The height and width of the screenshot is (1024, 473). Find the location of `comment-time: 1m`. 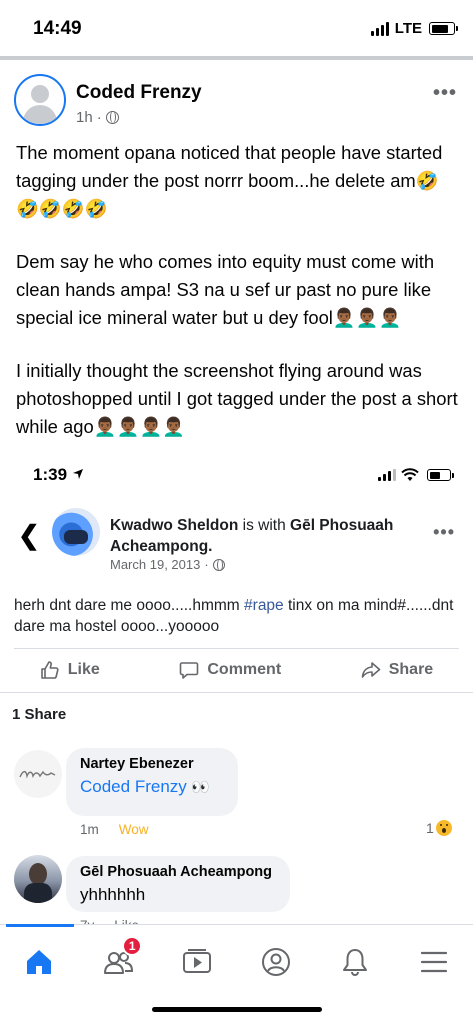

comment-time: 1m is located at coordinates (89, 829).